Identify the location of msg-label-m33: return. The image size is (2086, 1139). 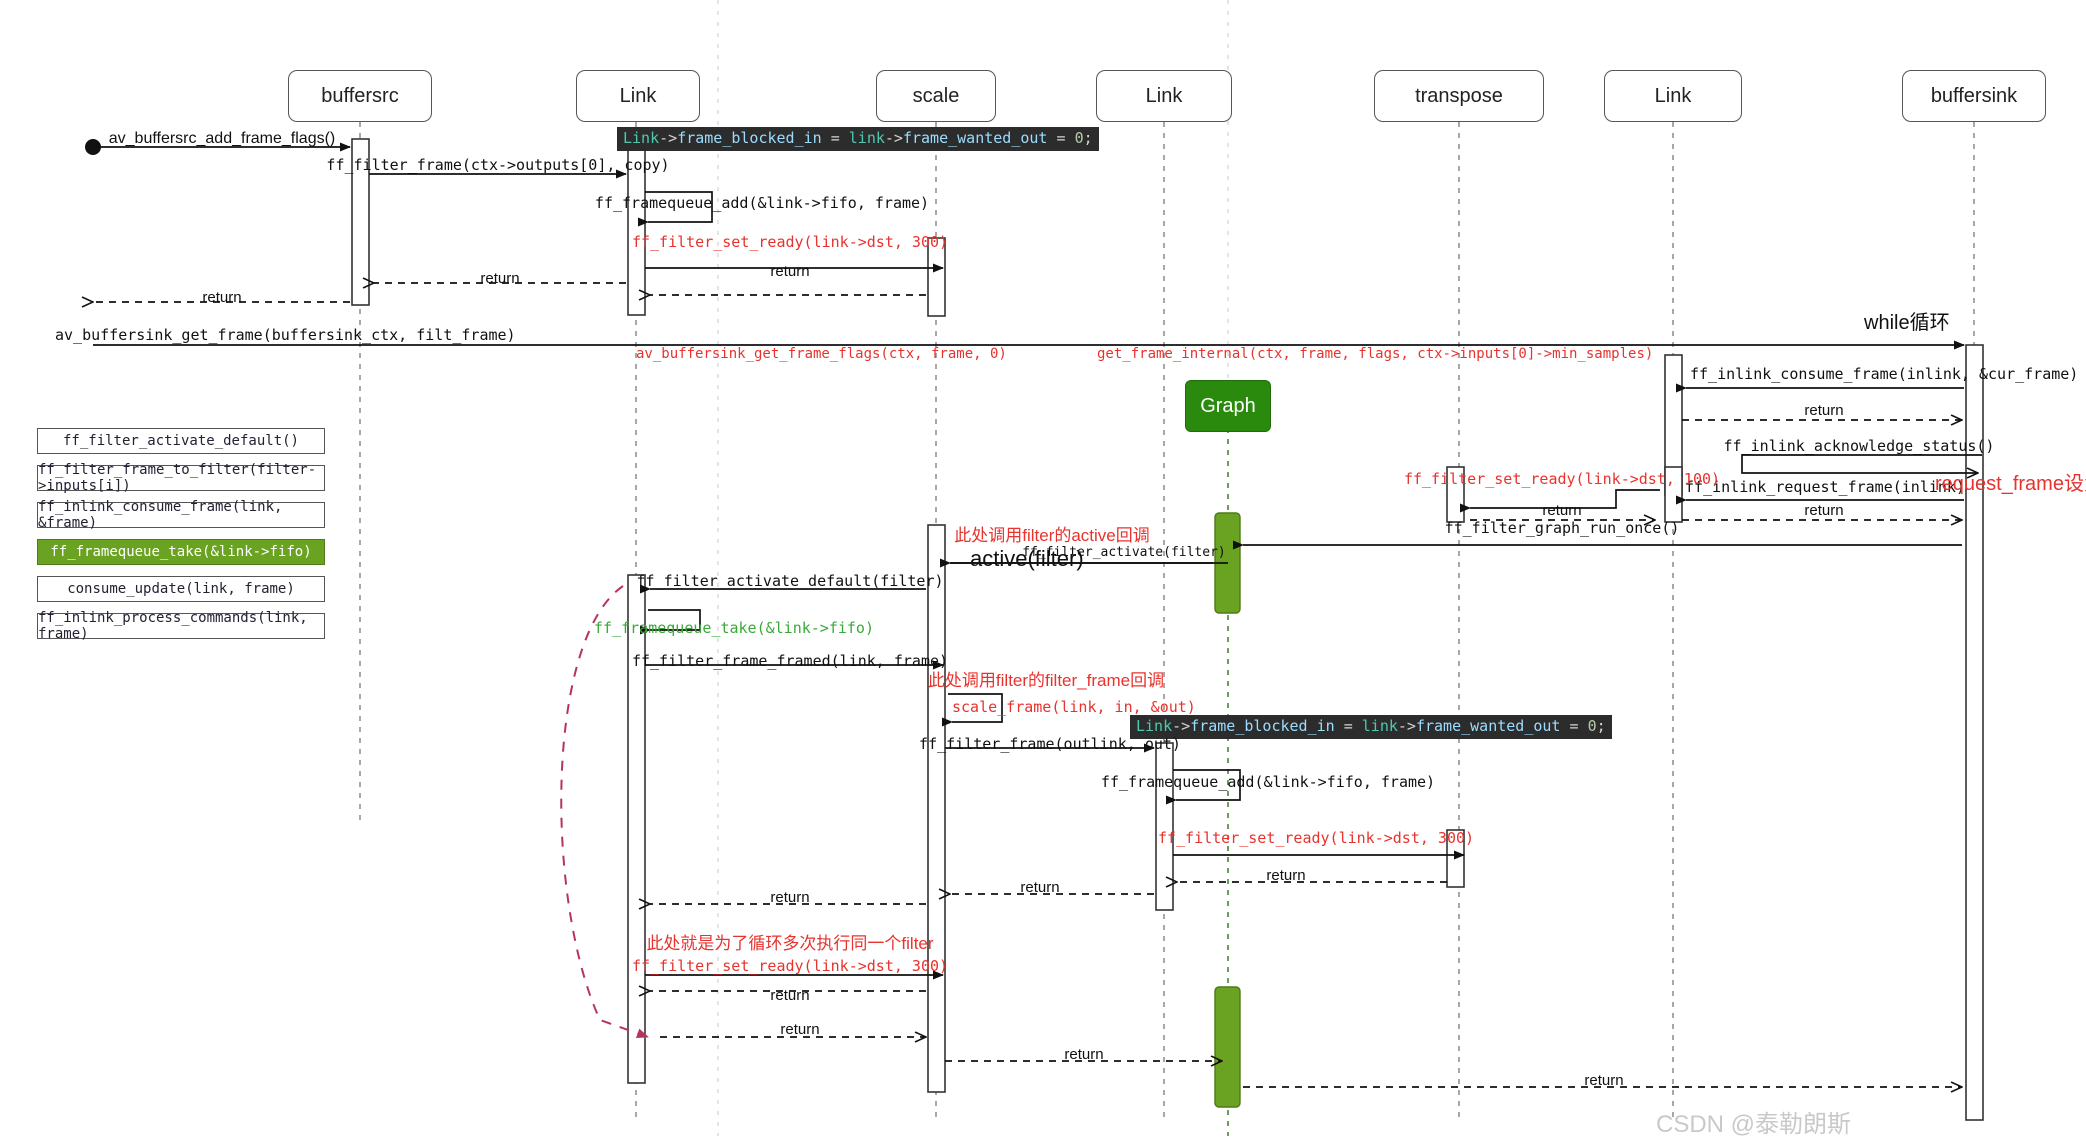
(790, 897).